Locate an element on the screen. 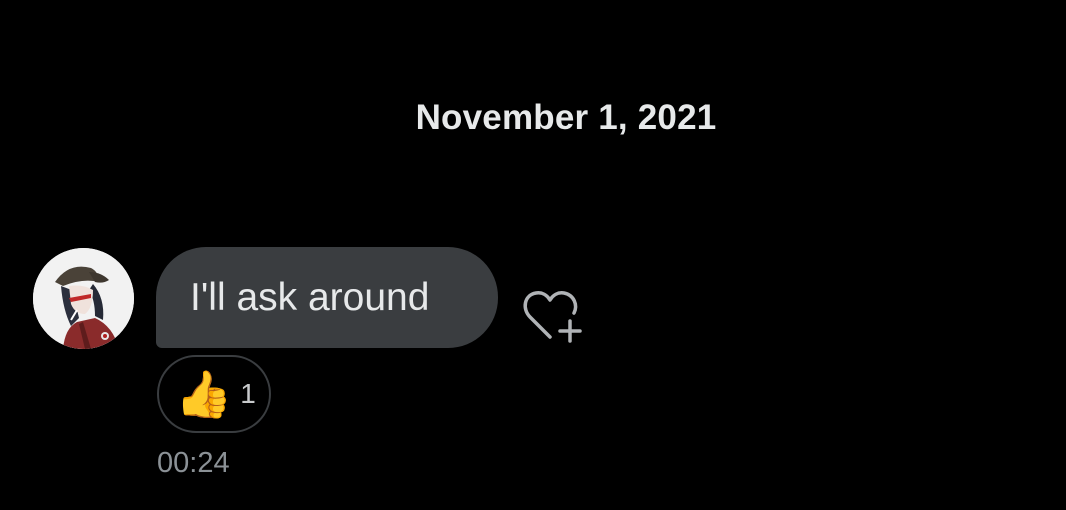 The image size is (1066, 510). reaction-pill: 👍 1 is located at coordinates (214, 394).